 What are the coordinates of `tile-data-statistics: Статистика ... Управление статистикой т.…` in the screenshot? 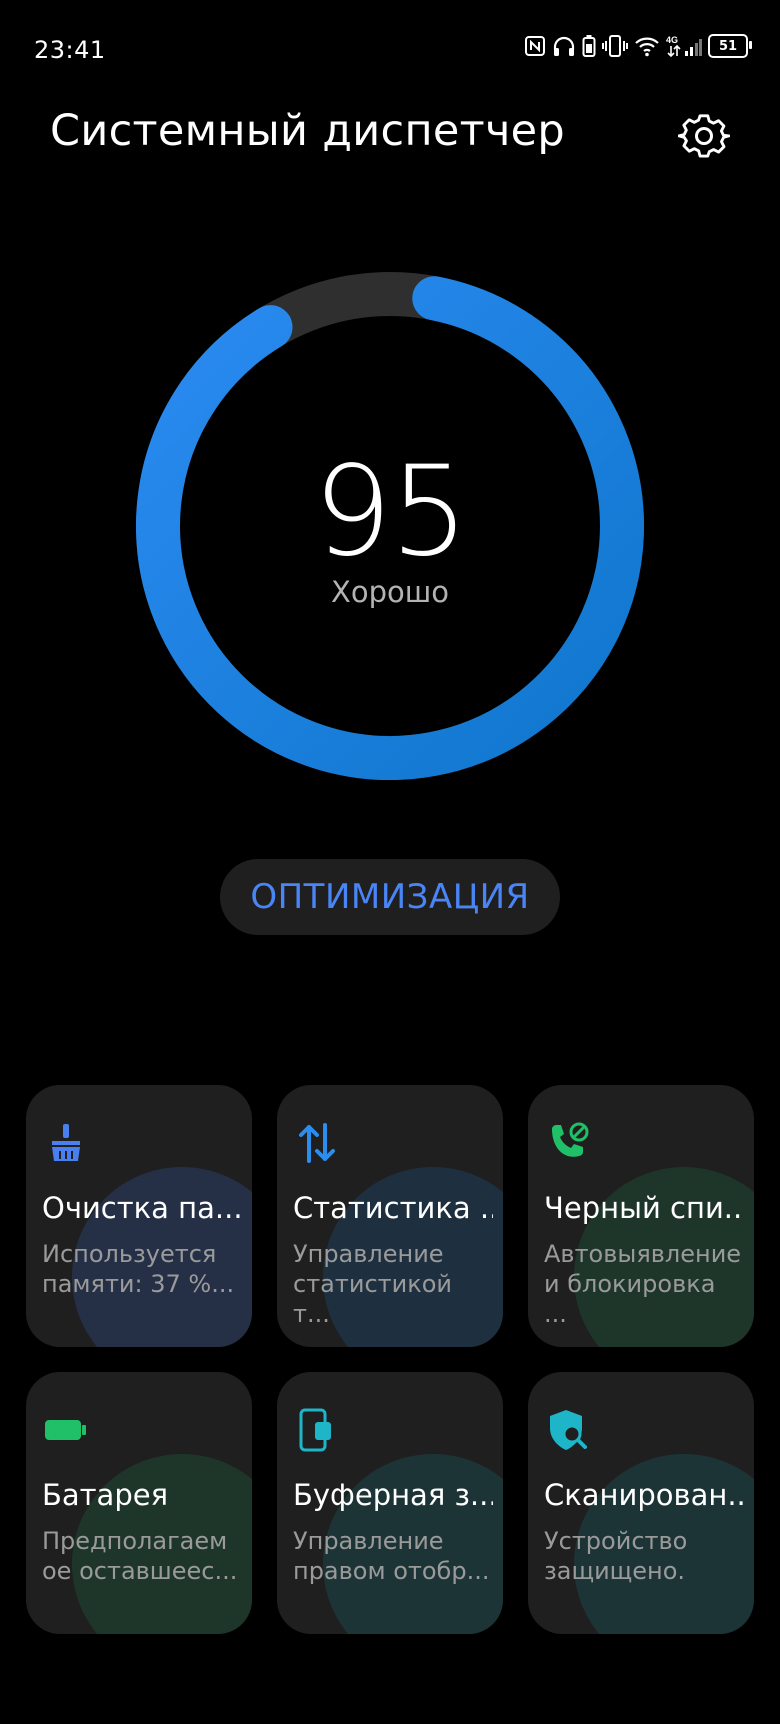 It's located at (390, 1216).